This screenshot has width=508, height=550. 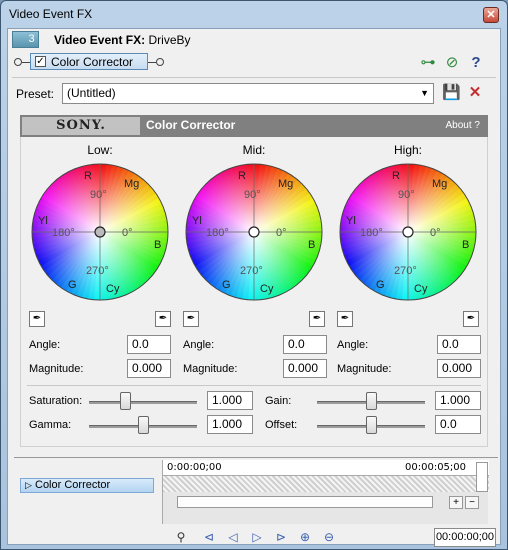 What do you see at coordinates (465, 537) in the screenshot?
I see `timecode-field: 00:00:00;00` at bounding box center [465, 537].